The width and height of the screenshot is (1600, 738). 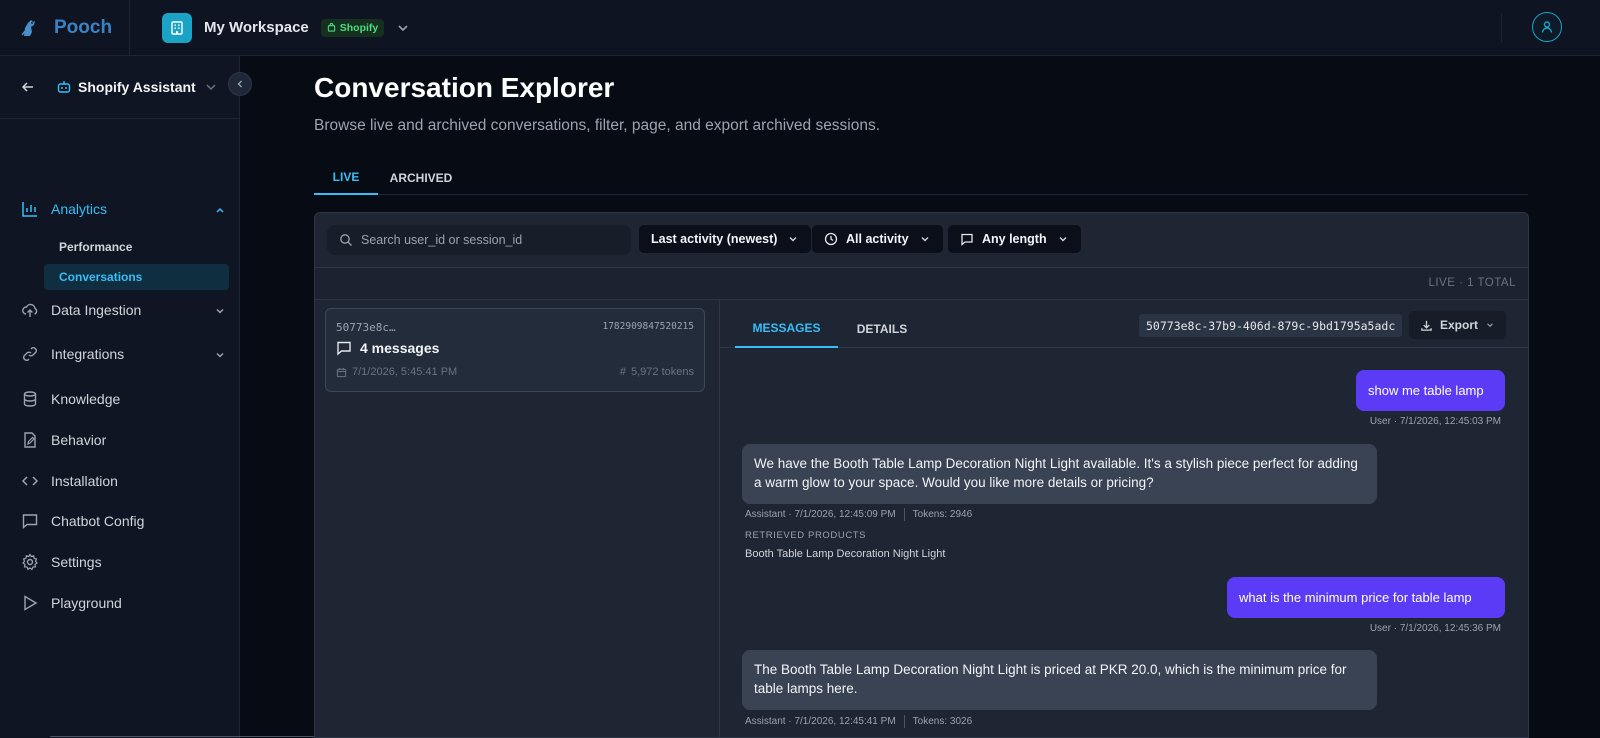 I want to click on sidebar-item-label: Installation, so click(x=84, y=481).